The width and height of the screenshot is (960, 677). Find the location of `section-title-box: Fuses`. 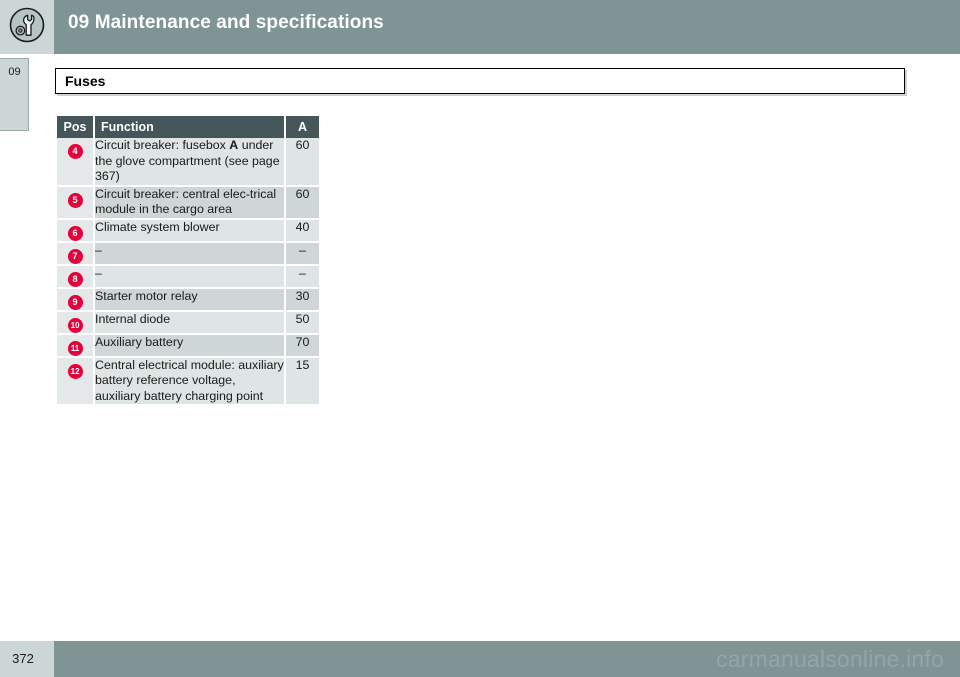

section-title-box: Fuses is located at coordinates (480, 81).